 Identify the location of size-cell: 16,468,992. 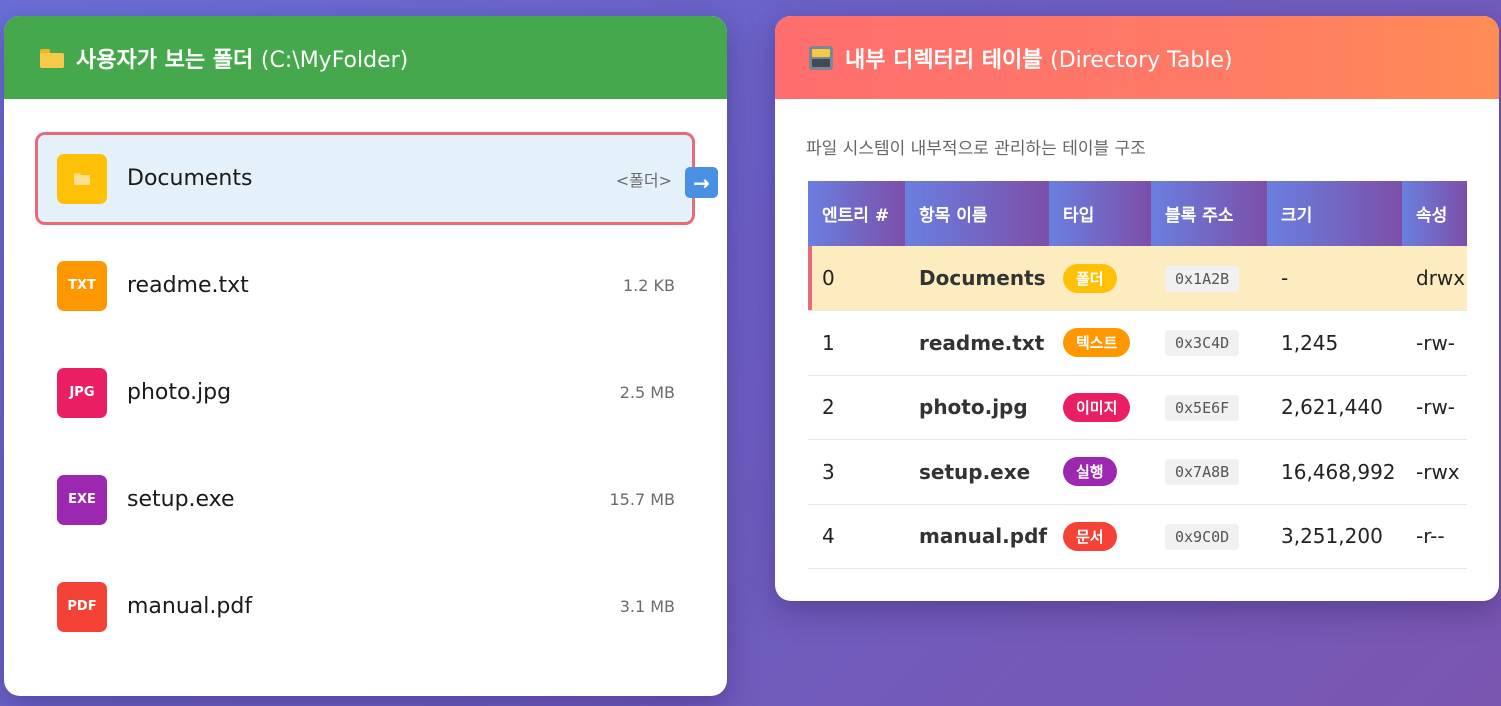
(1334, 472).